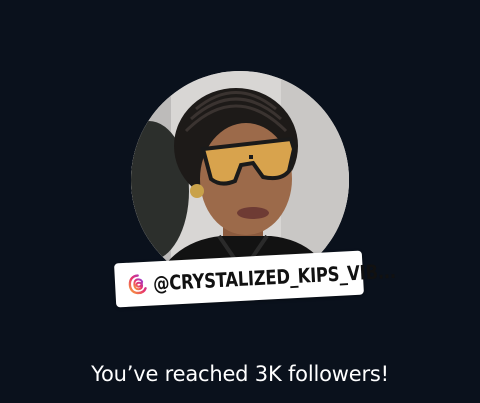 This screenshot has width=480, height=403. I want to click on threads-icon, so click(138, 284).